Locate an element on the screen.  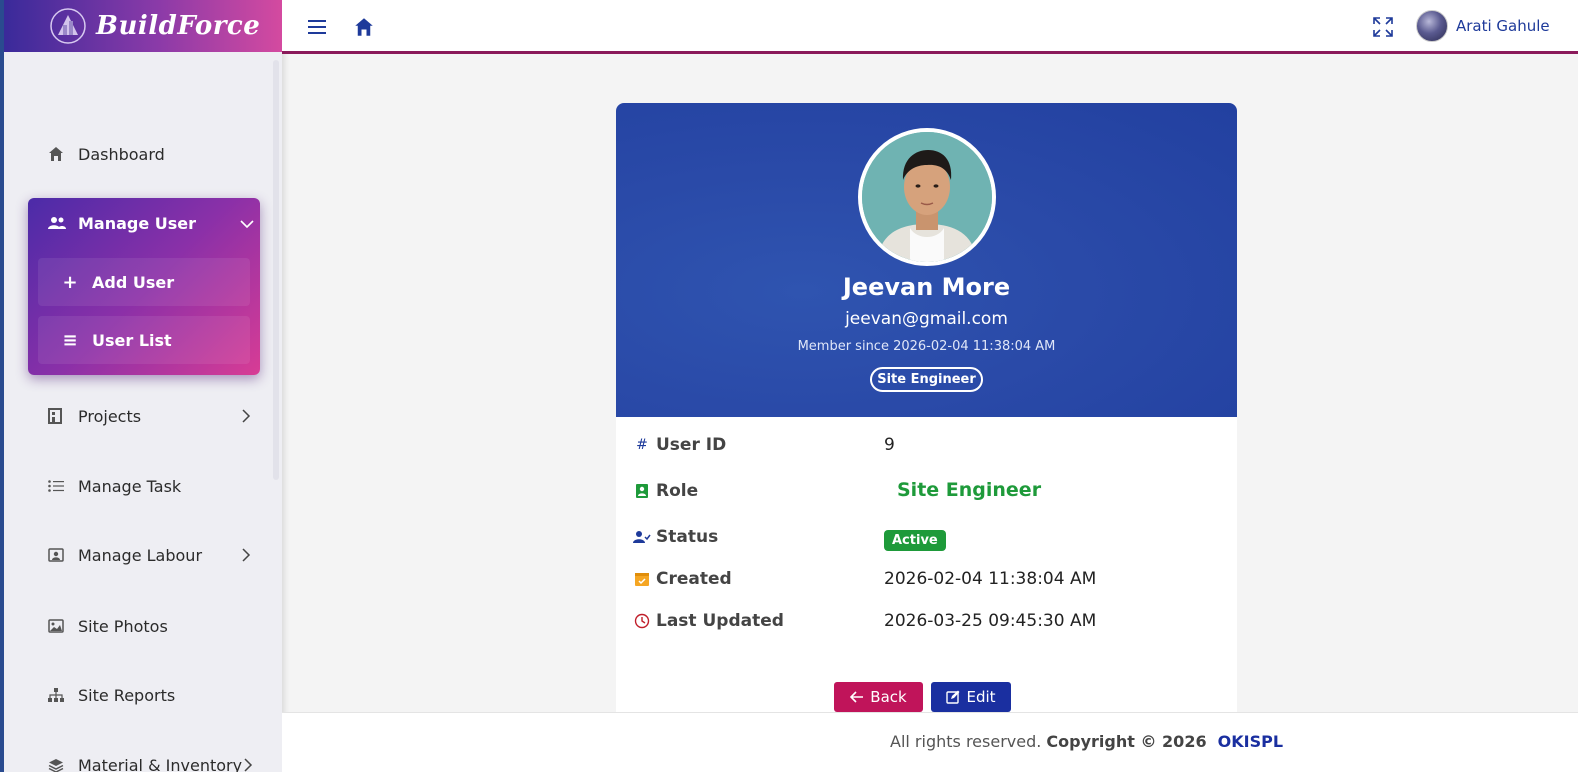
id-badge-icon is located at coordinates (59, 555).